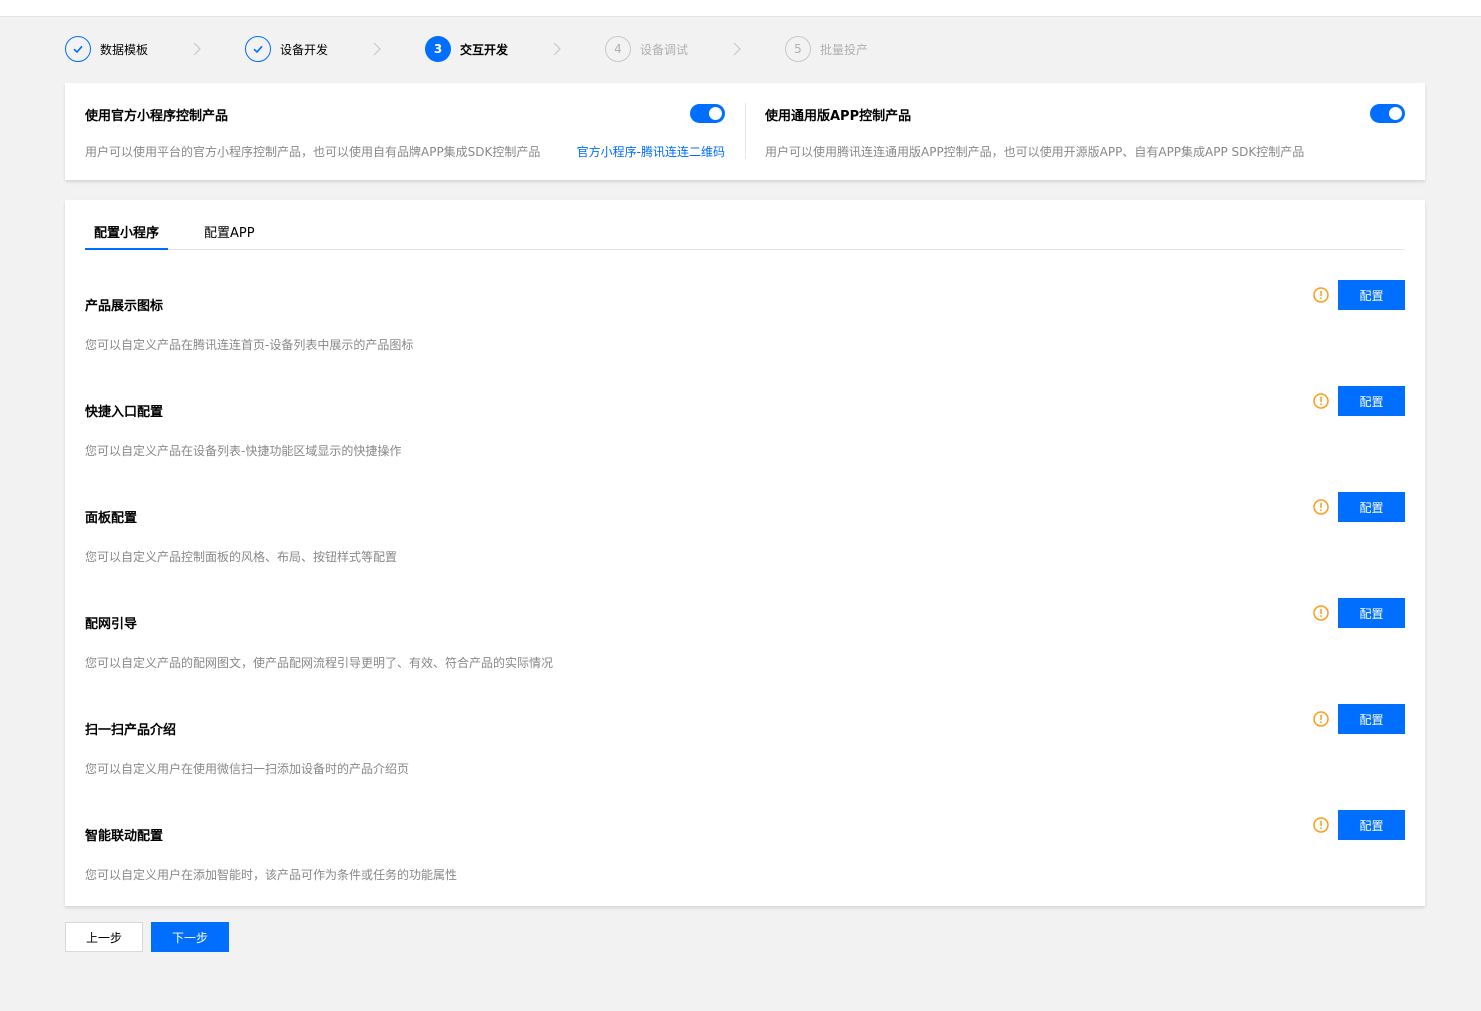 Image resolution: width=1481 pixels, height=1011 pixels. Describe the element at coordinates (707, 113) in the screenshot. I see `mini-program-toggle` at that location.